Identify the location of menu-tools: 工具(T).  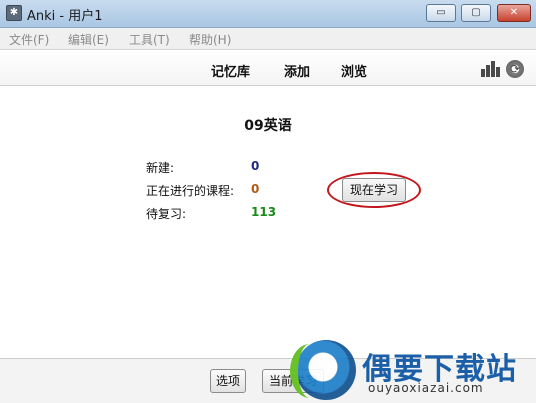
(149, 39).